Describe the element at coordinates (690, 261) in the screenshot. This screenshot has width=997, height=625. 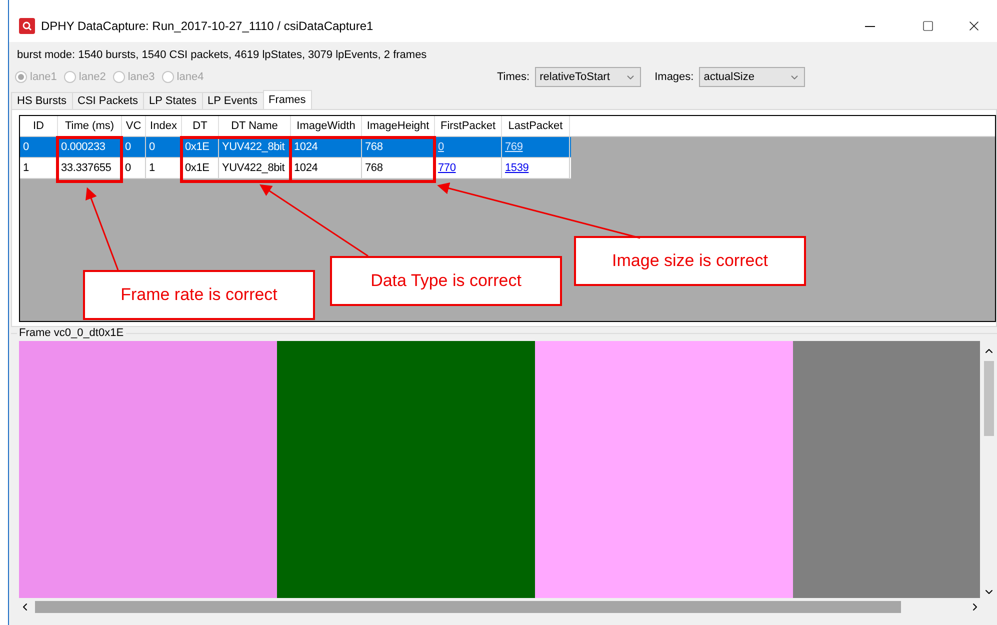
I see `annotation-callout: Image size is correct` at that location.